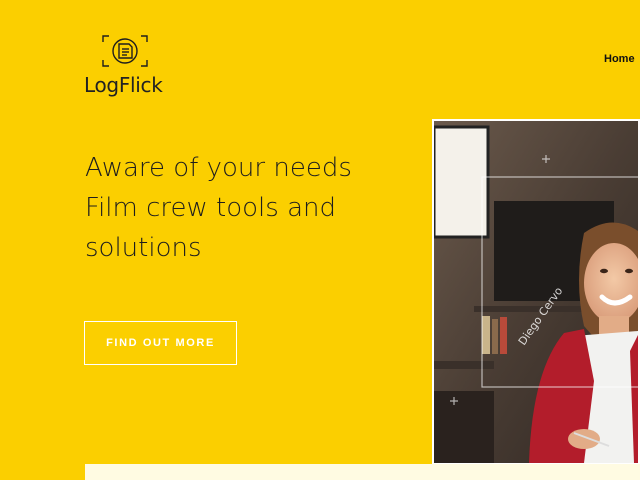 The height and width of the screenshot is (480, 640). What do you see at coordinates (619, 59) in the screenshot?
I see `nav-home-link: Home` at bounding box center [619, 59].